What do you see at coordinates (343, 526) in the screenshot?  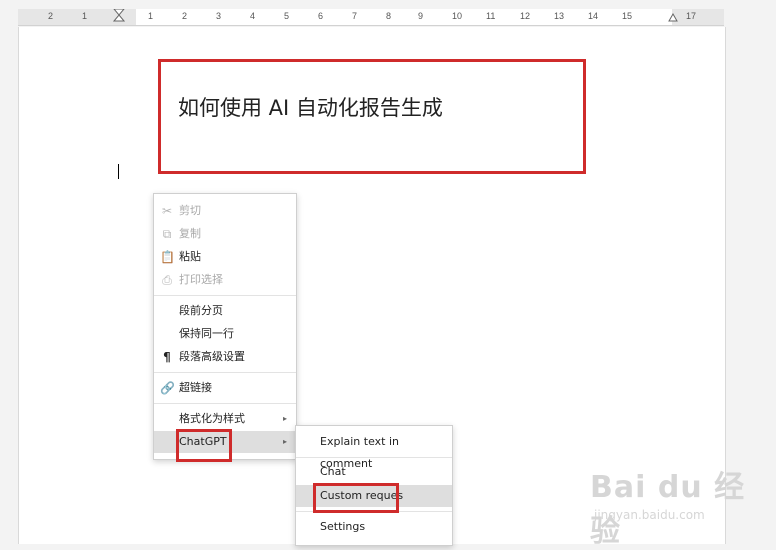 I see `submenu-item-label: Settings` at bounding box center [343, 526].